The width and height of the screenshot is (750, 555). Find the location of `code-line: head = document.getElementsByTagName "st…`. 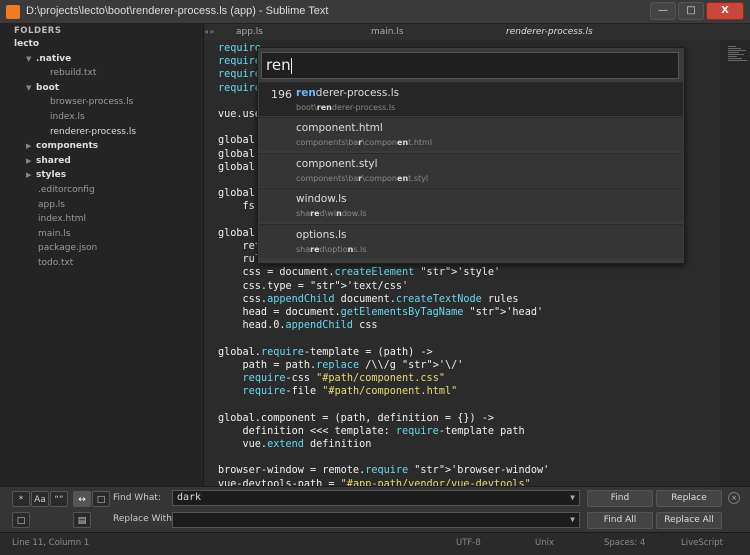

code-line: head = document.getElementsByTagName "st… is located at coordinates (381, 312).